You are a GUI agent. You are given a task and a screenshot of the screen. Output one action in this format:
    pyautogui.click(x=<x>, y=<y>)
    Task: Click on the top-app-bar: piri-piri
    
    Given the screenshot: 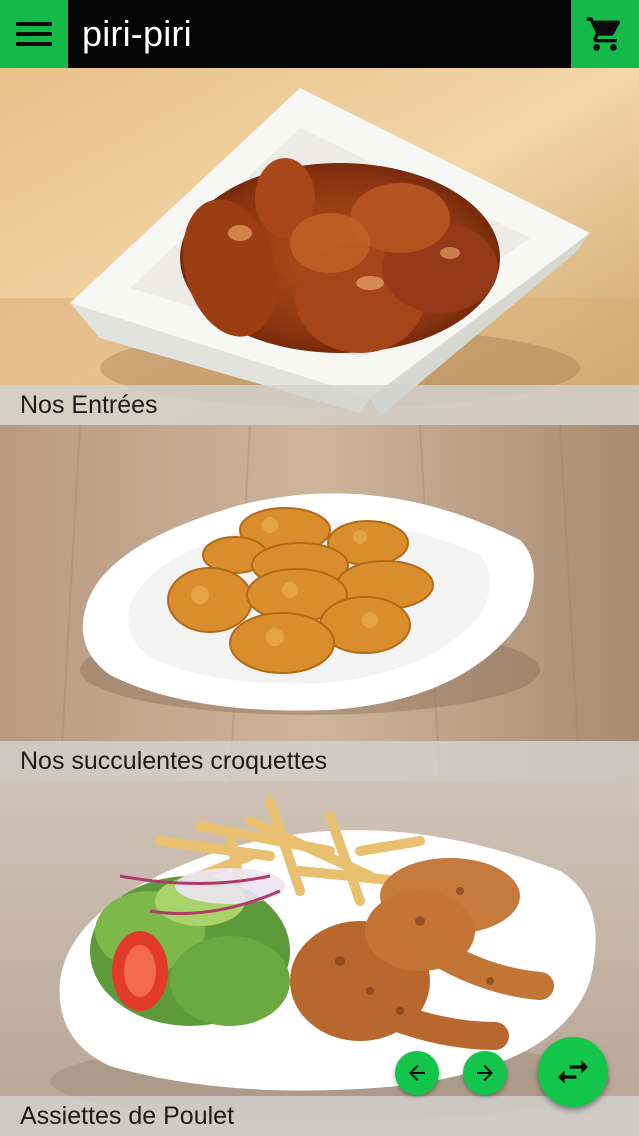 What is the action you would take?
    pyautogui.click(x=319, y=34)
    